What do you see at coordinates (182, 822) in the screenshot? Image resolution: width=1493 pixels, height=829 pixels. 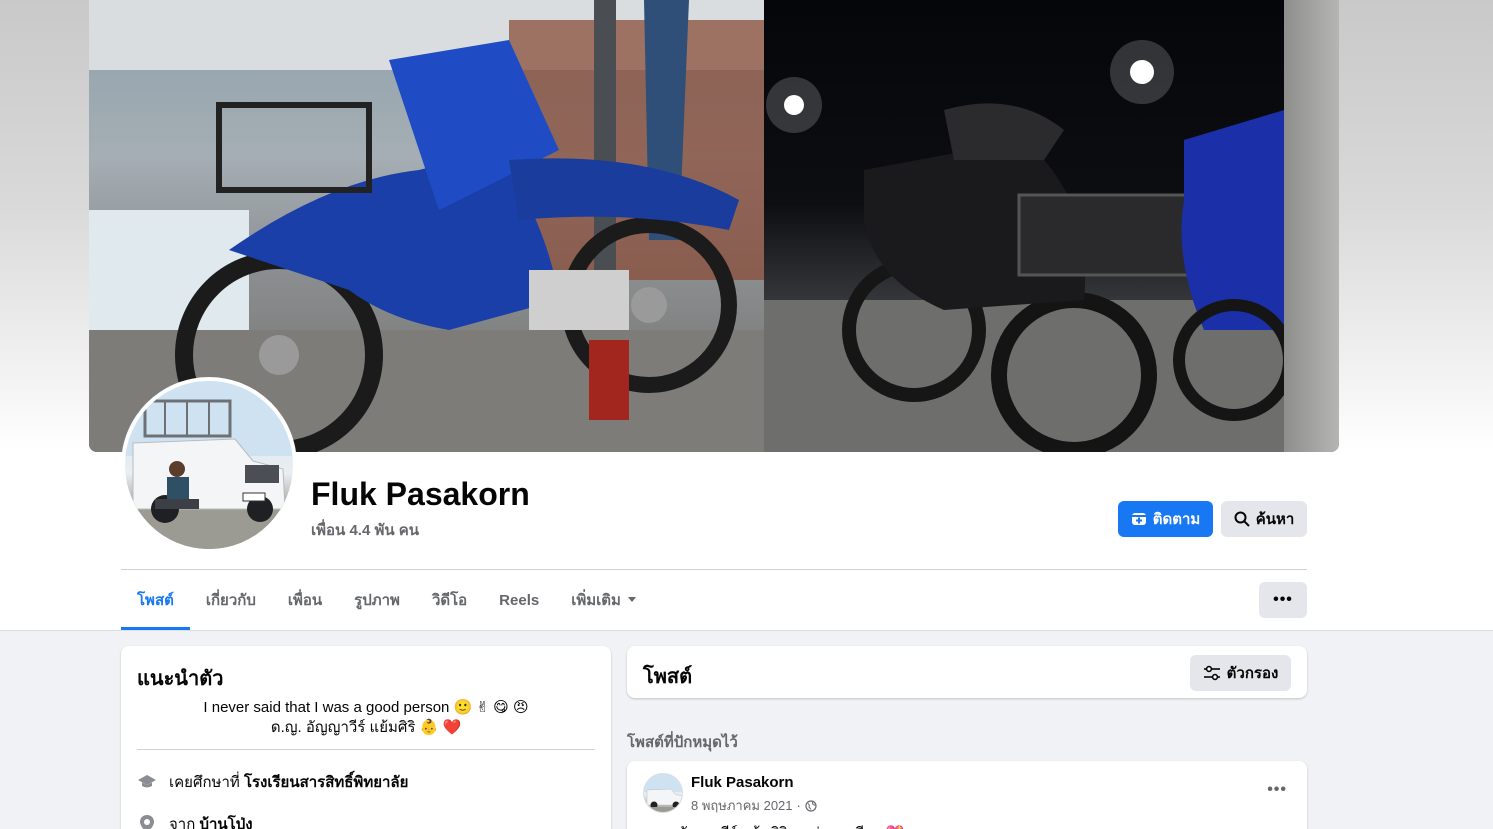 I see `hometown-prefix: จาก` at bounding box center [182, 822].